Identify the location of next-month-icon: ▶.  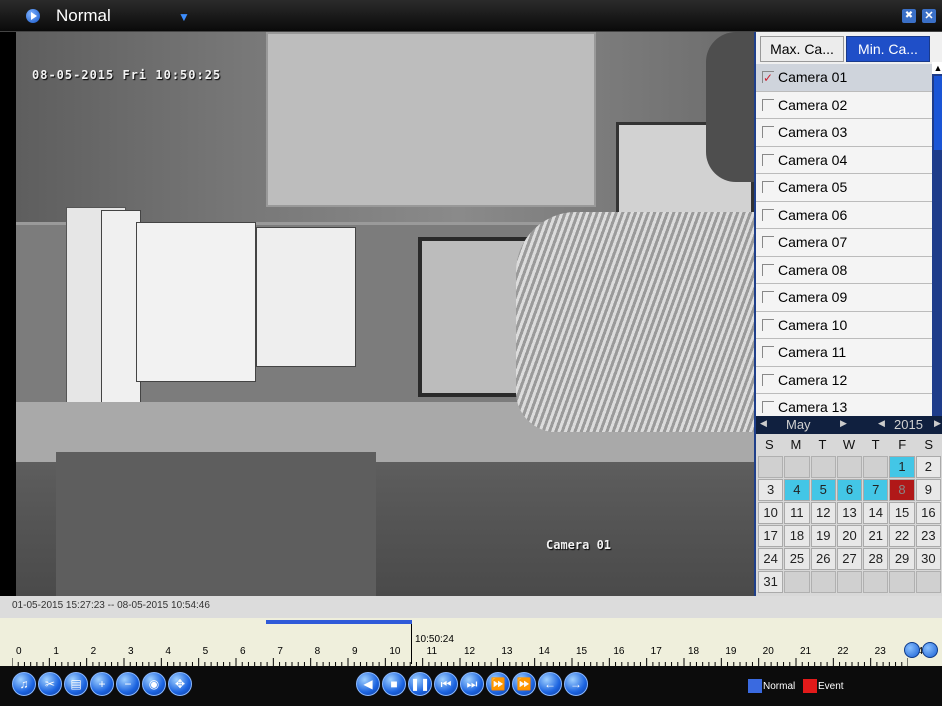
(843, 423).